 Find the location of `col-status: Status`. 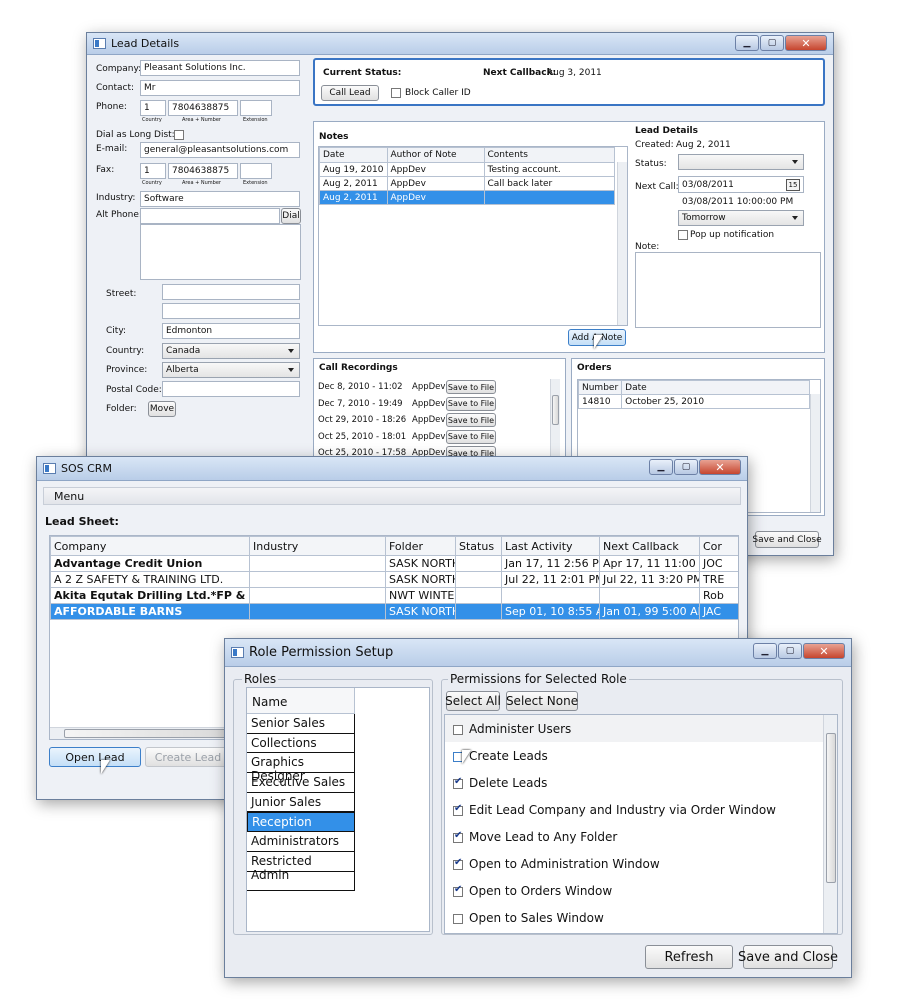

col-status: Status is located at coordinates (478, 546).